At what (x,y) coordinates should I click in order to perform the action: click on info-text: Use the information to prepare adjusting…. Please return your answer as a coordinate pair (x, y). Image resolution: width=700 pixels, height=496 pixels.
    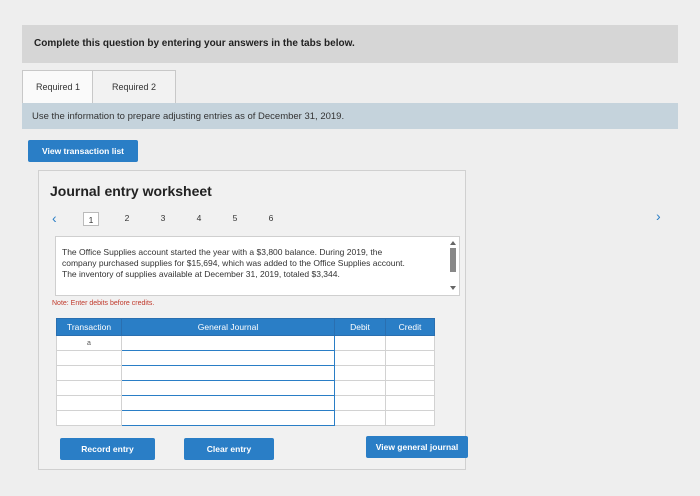
    Looking at the image, I should click on (188, 116).